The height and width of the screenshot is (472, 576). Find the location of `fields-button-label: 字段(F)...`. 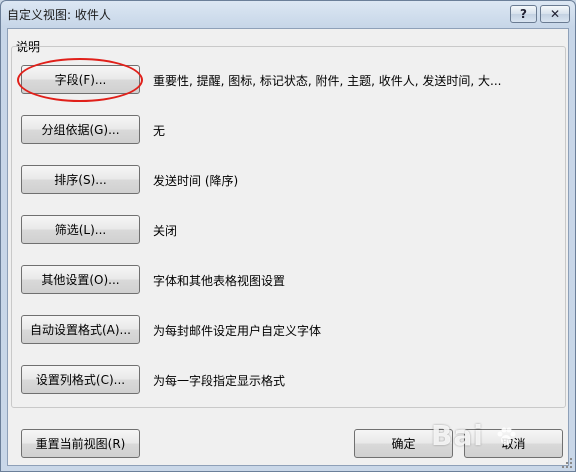

fields-button-label: 字段(F)... is located at coordinates (80, 80).